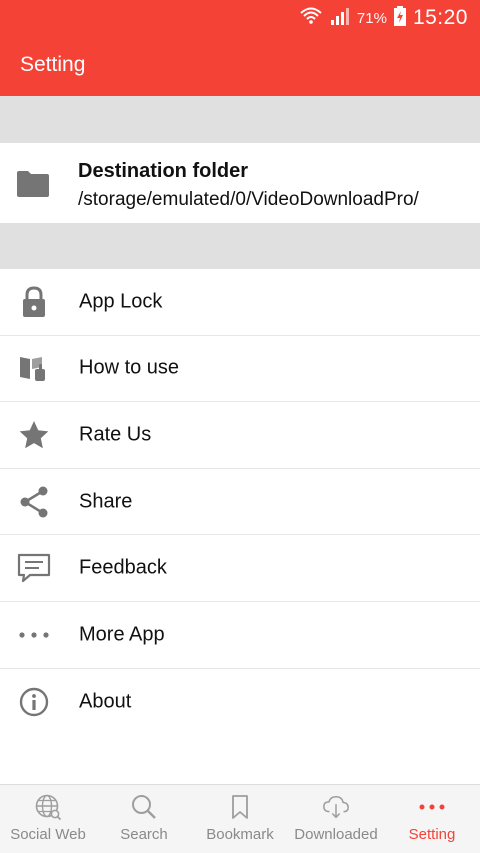 This screenshot has width=480, height=853. Describe the element at coordinates (105, 701) in the screenshot. I see `menu-item-label: About` at that location.